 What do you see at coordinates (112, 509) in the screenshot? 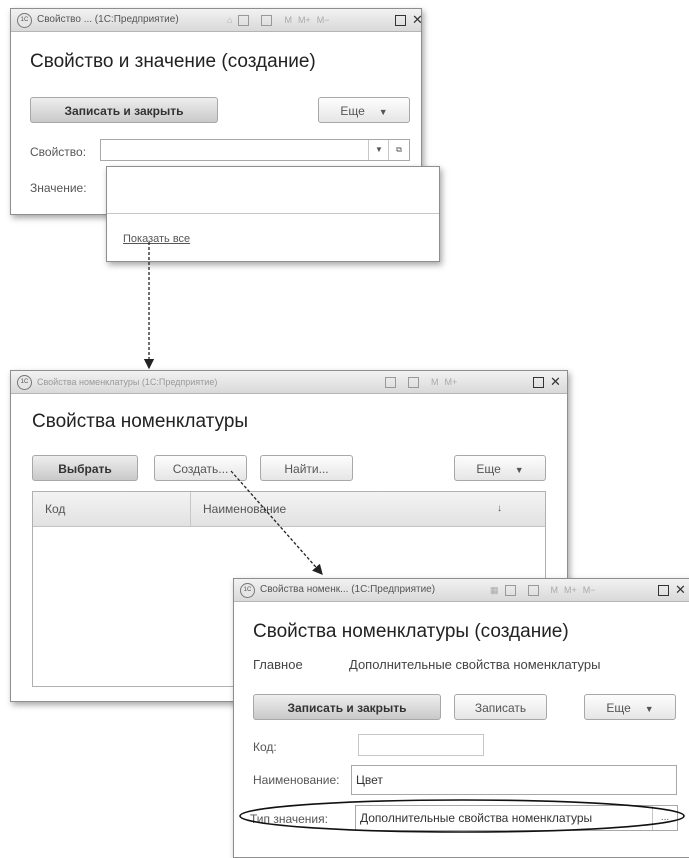
I see `column-header-code: Код` at bounding box center [112, 509].